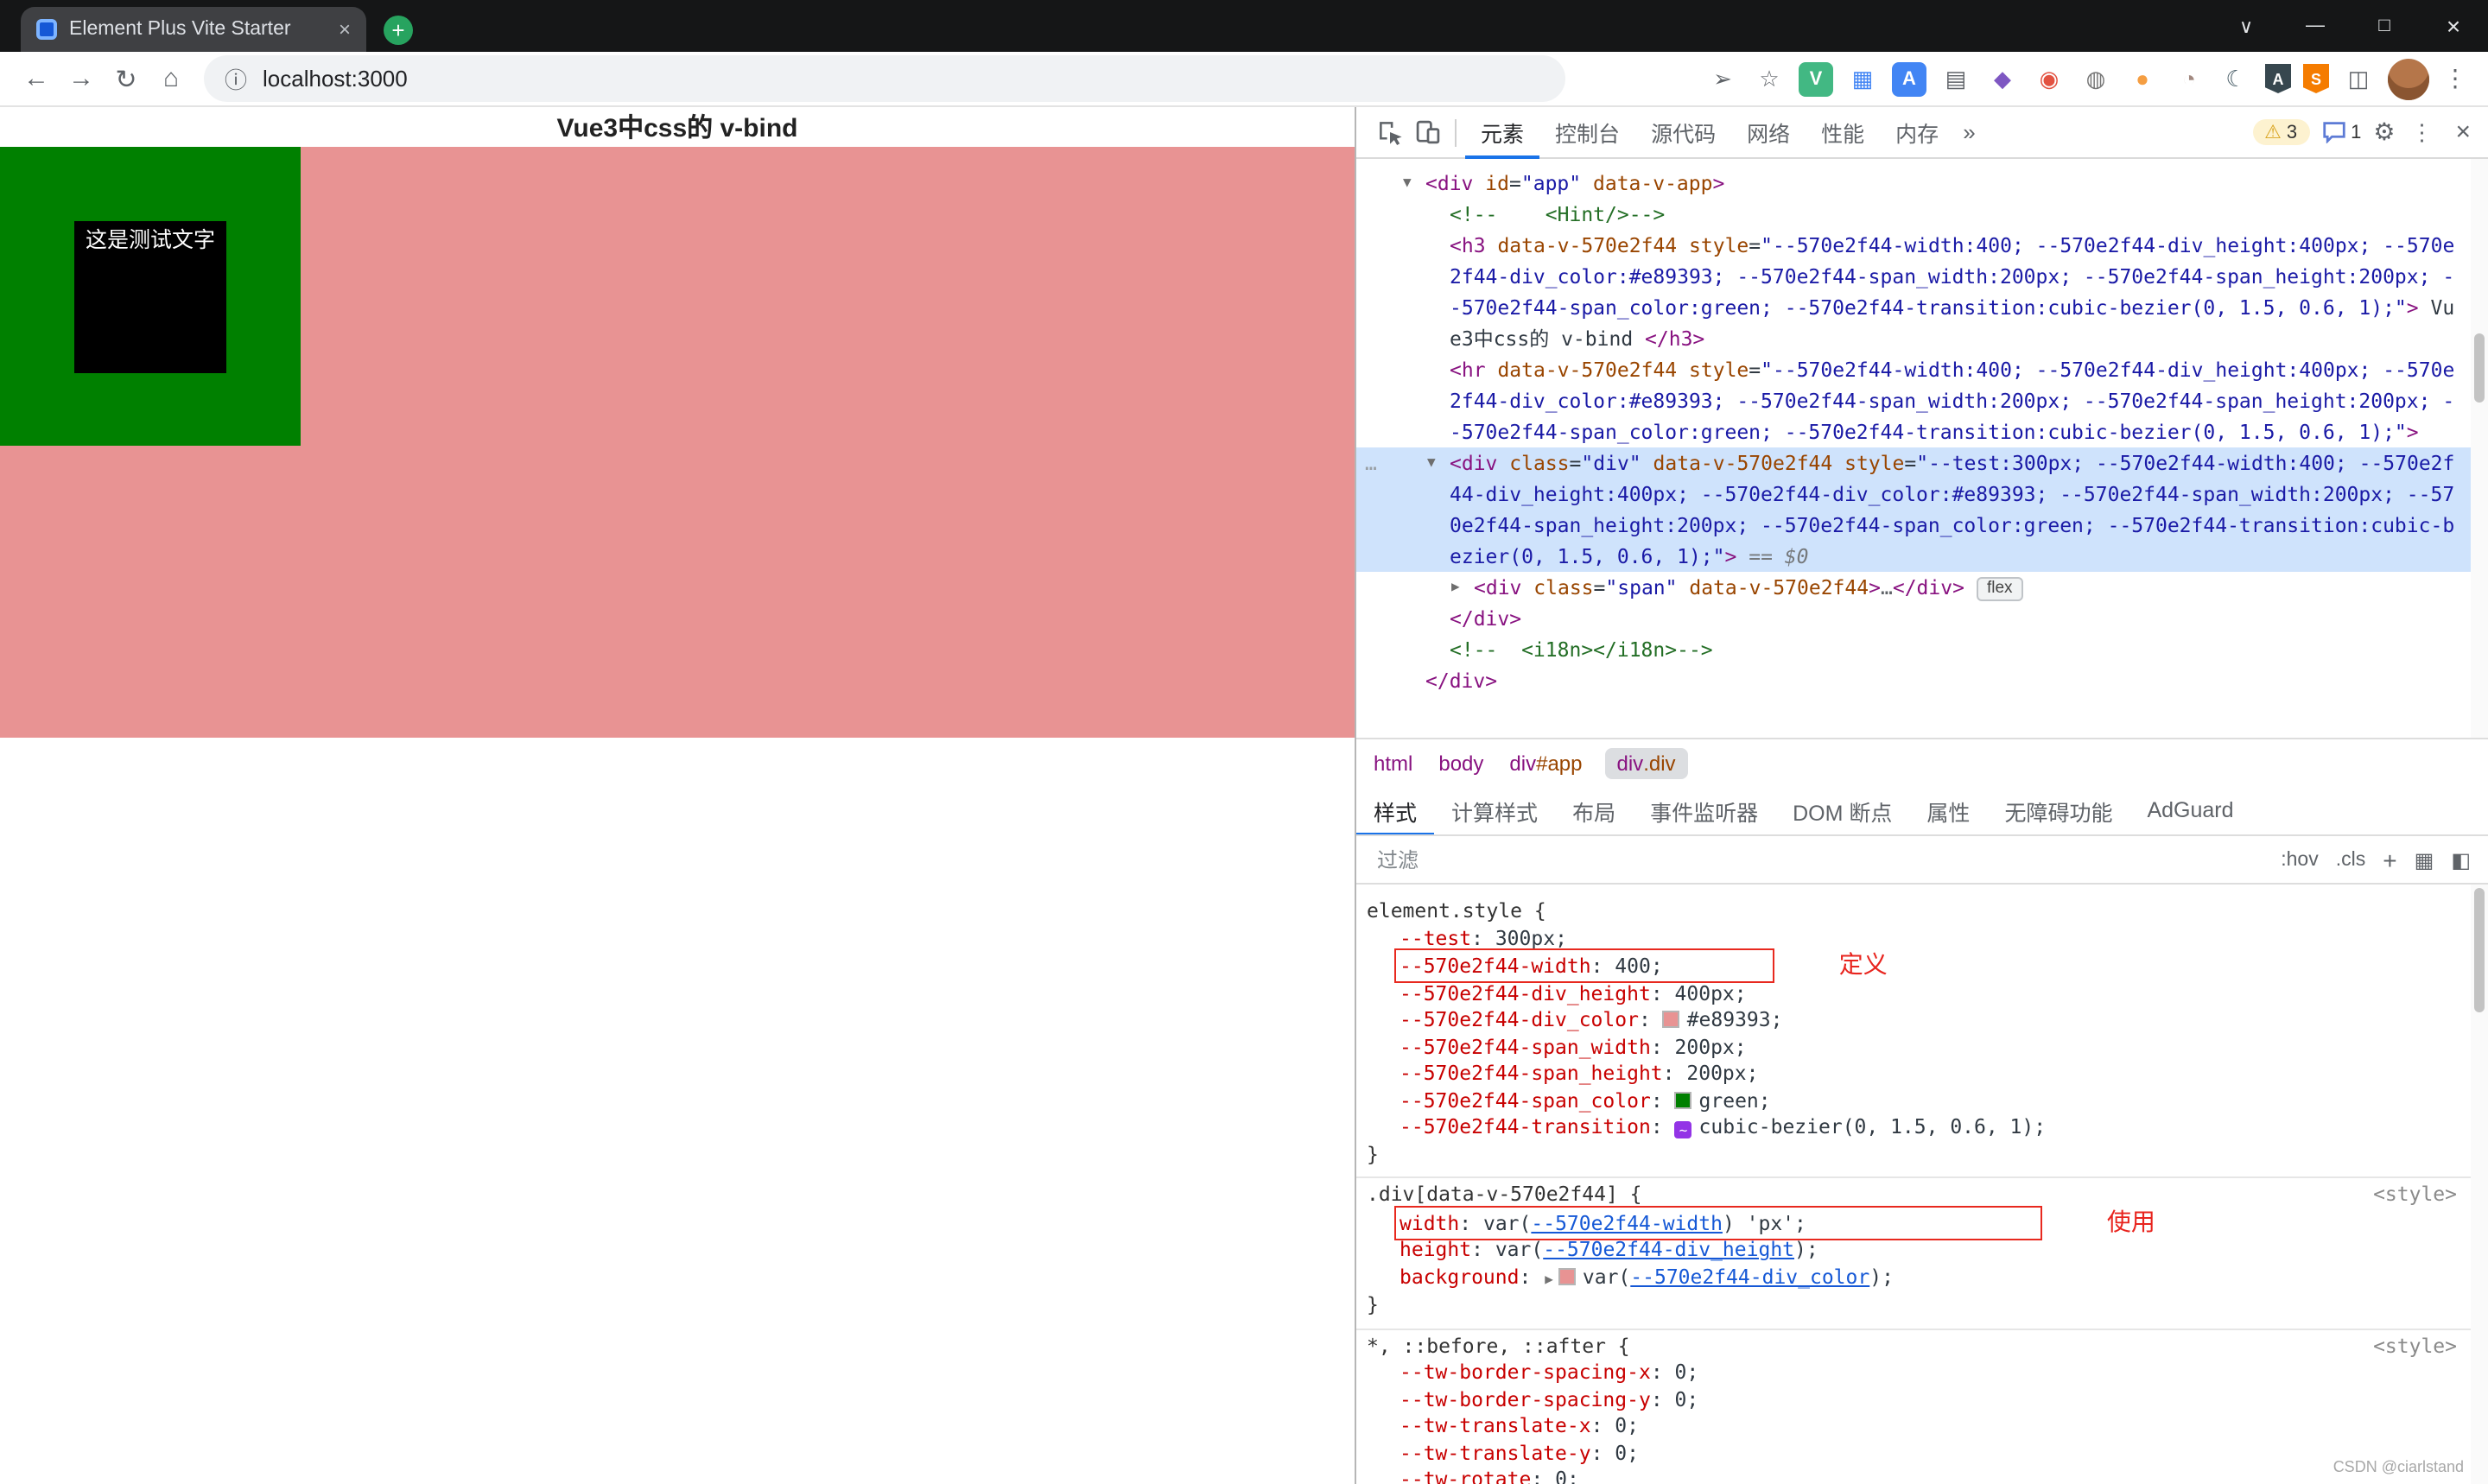  Describe the element at coordinates (1956, 78) in the screenshot. I see `notes-extension-icon: ▤` at that location.